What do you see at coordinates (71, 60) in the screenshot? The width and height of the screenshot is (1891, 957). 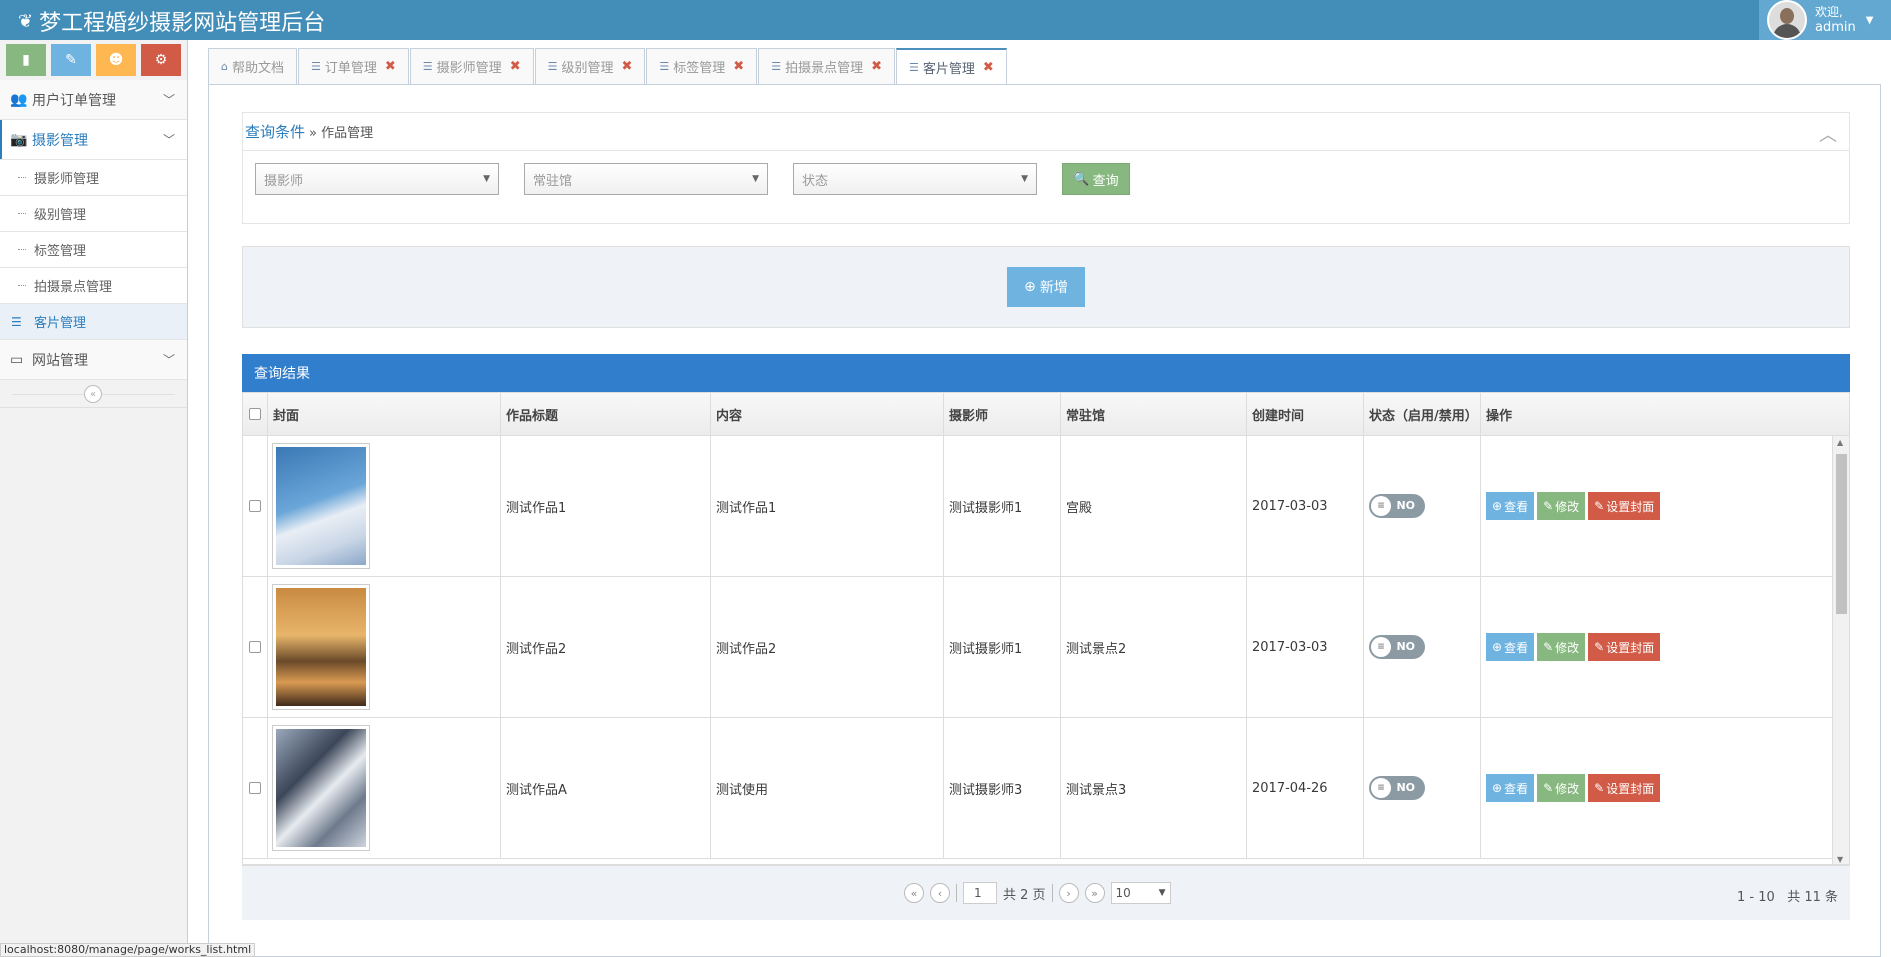 I see `pencil-icon: ✎` at bounding box center [71, 60].